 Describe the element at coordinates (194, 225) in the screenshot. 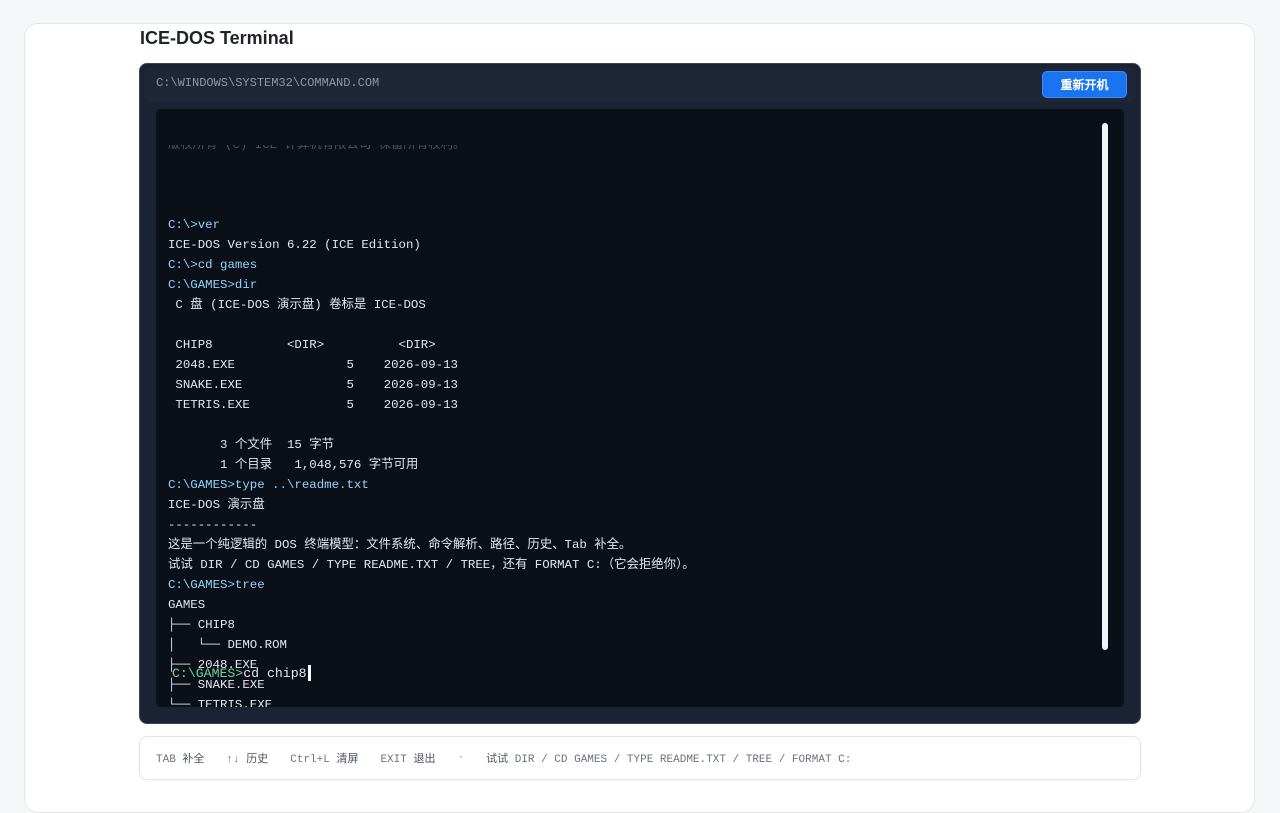

I see `terminal-command-line: C:\>ver` at that location.